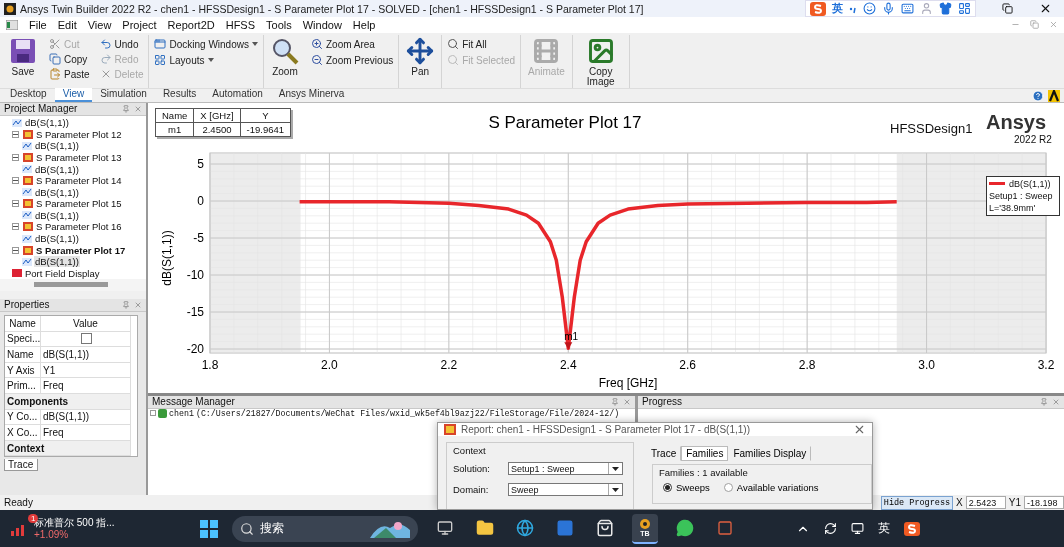 This screenshot has width=1064, height=547. Describe the element at coordinates (167, 258) in the screenshot. I see `y-axis-title: dB(S(1,1))` at that location.